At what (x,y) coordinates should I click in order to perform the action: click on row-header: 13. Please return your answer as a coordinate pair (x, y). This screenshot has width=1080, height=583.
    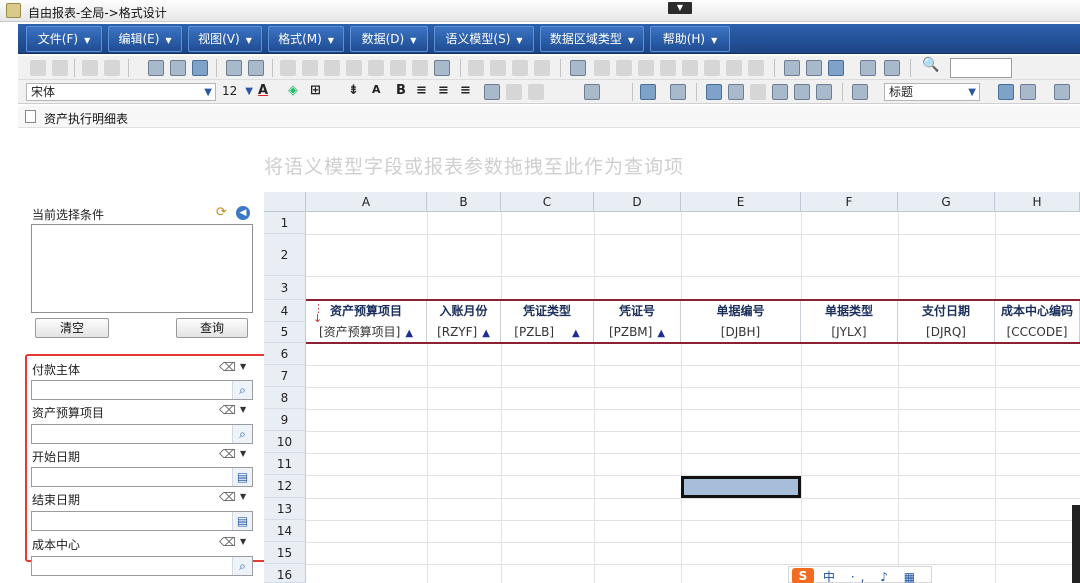
    Looking at the image, I should click on (285, 509).